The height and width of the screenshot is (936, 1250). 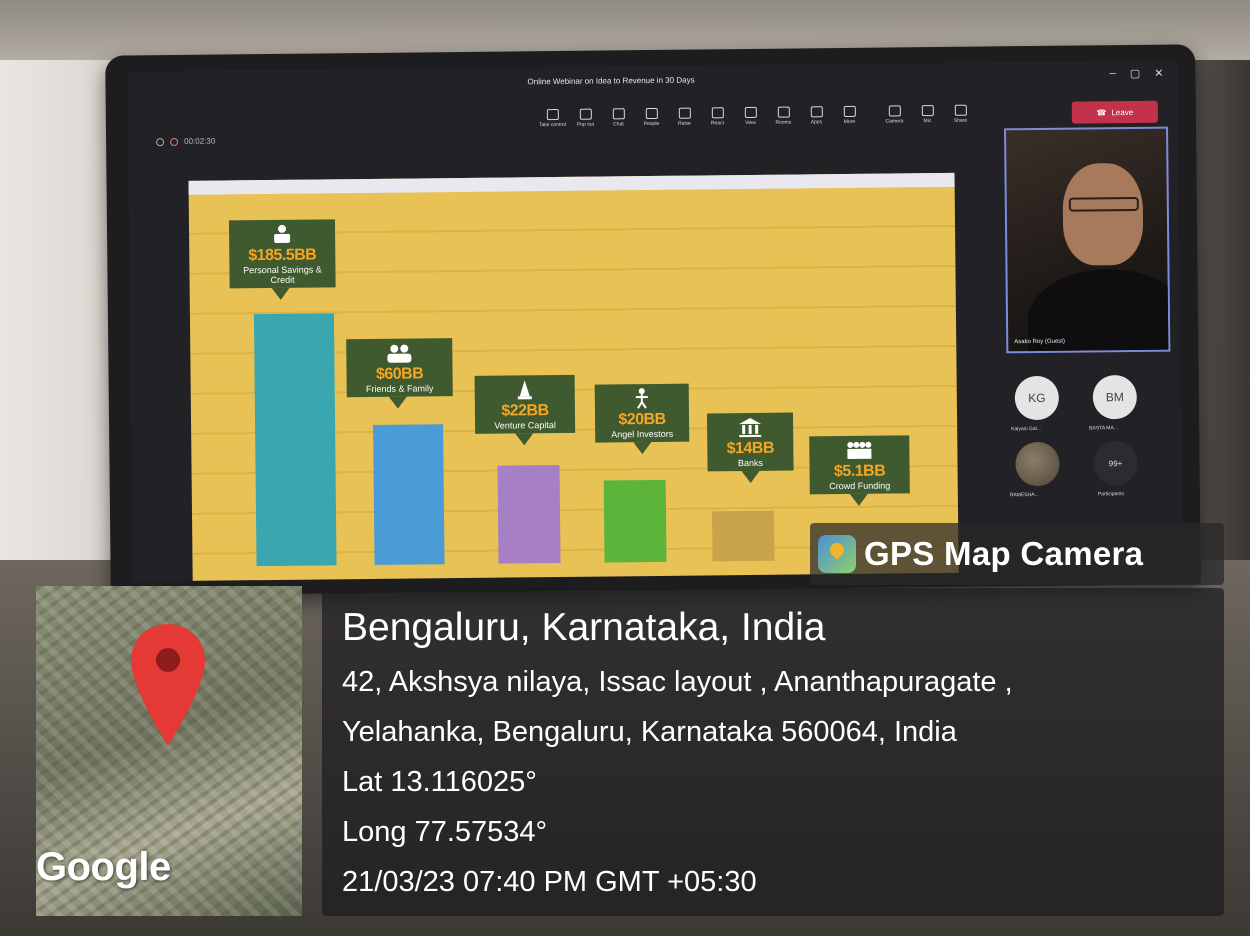 What do you see at coordinates (282, 254) in the screenshot?
I see `label-personal-savings: $185.5BB Personal Savings & Credit` at bounding box center [282, 254].